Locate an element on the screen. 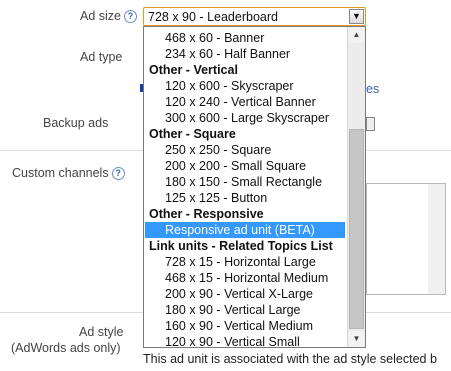 The width and height of the screenshot is (451, 371). chevron-down-icon: ▼ is located at coordinates (356, 16).